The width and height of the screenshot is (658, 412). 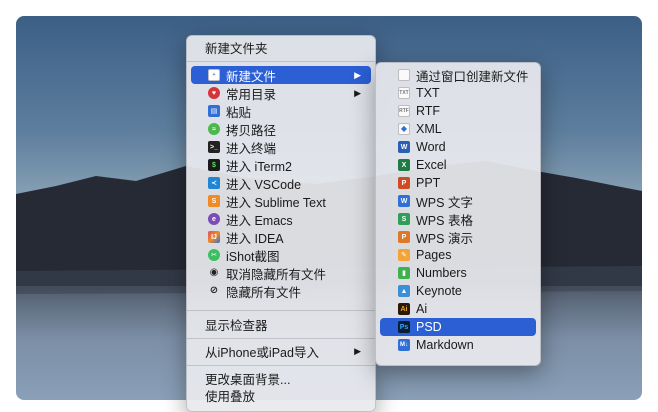 What do you see at coordinates (458, 129) in the screenshot?
I see `submenu-item-xml: ◆ XML` at bounding box center [458, 129].